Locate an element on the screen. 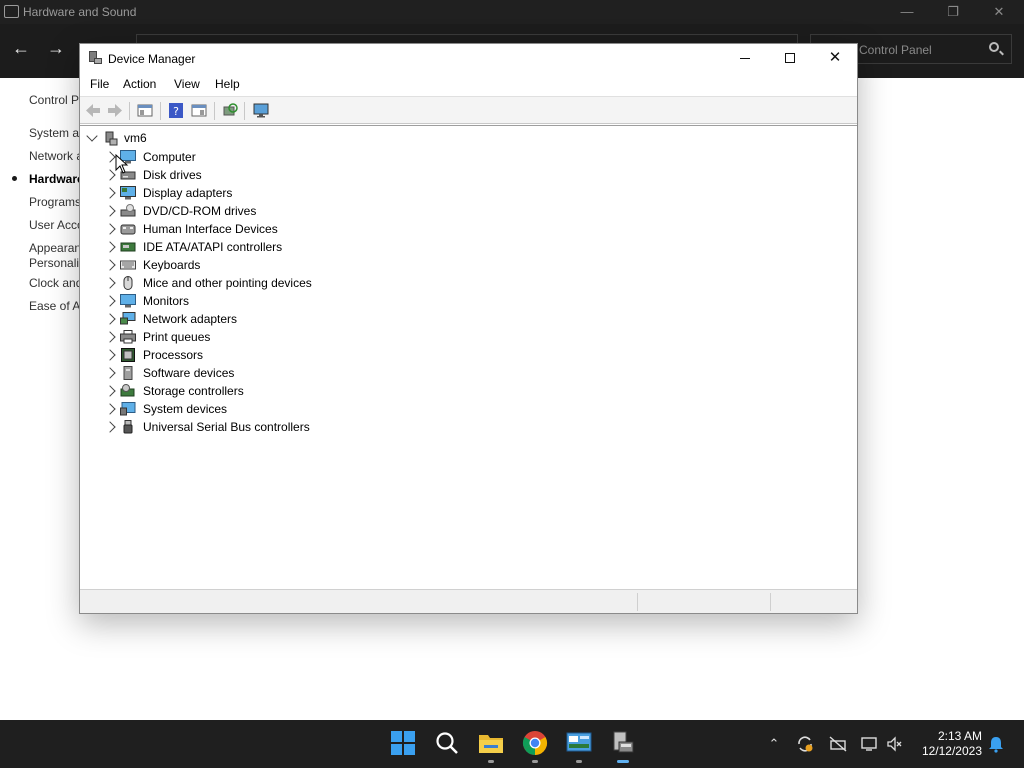 This screenshot has width=1024, height=768. node-label: IDE ATA/ATAPI controllers is located at coordinates (213, 247).